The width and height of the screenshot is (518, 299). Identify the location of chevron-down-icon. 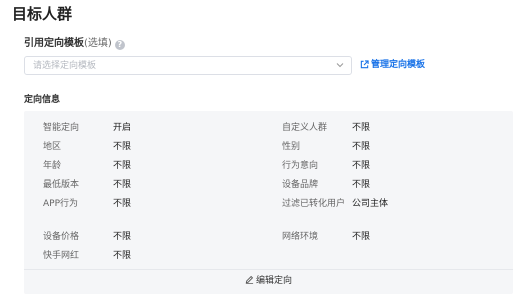
(340, 65).